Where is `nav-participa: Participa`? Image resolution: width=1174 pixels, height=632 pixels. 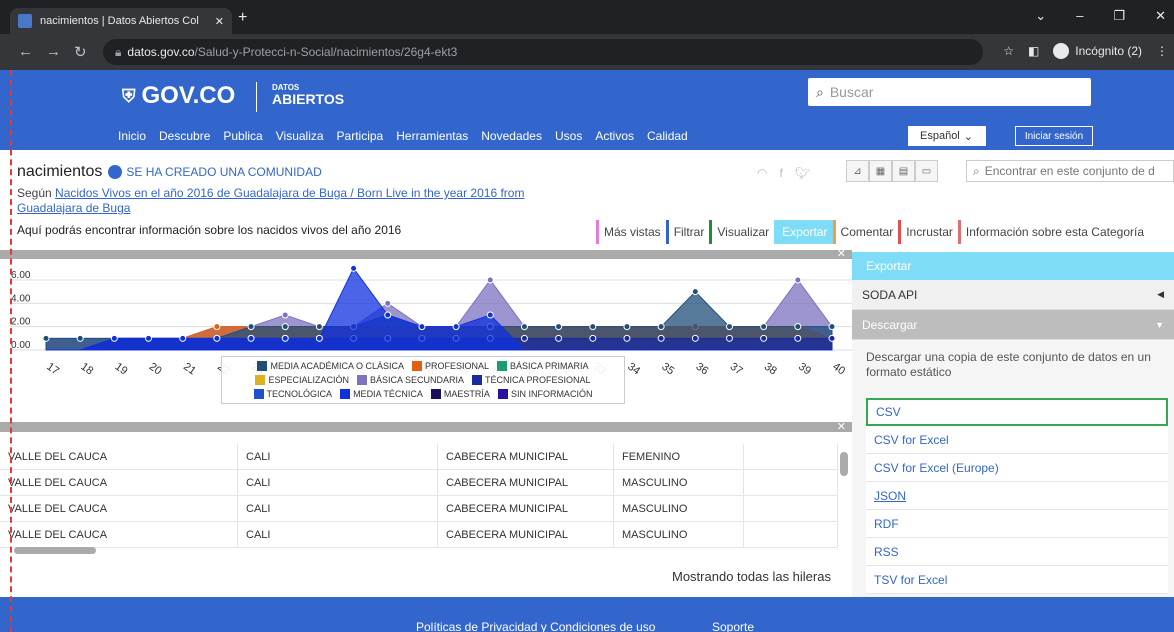
nav-participa: Participa is located at coordinates (360, 136).